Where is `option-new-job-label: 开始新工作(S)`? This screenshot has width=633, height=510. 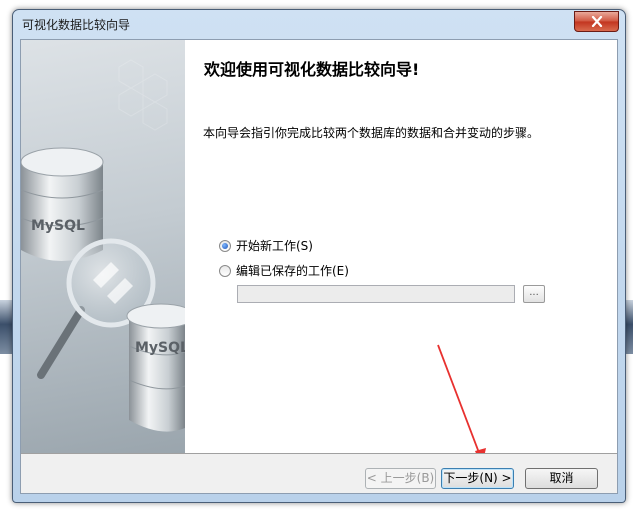 option-new-job-label: 开始新工作(S) is located at coordinates (274, 246).